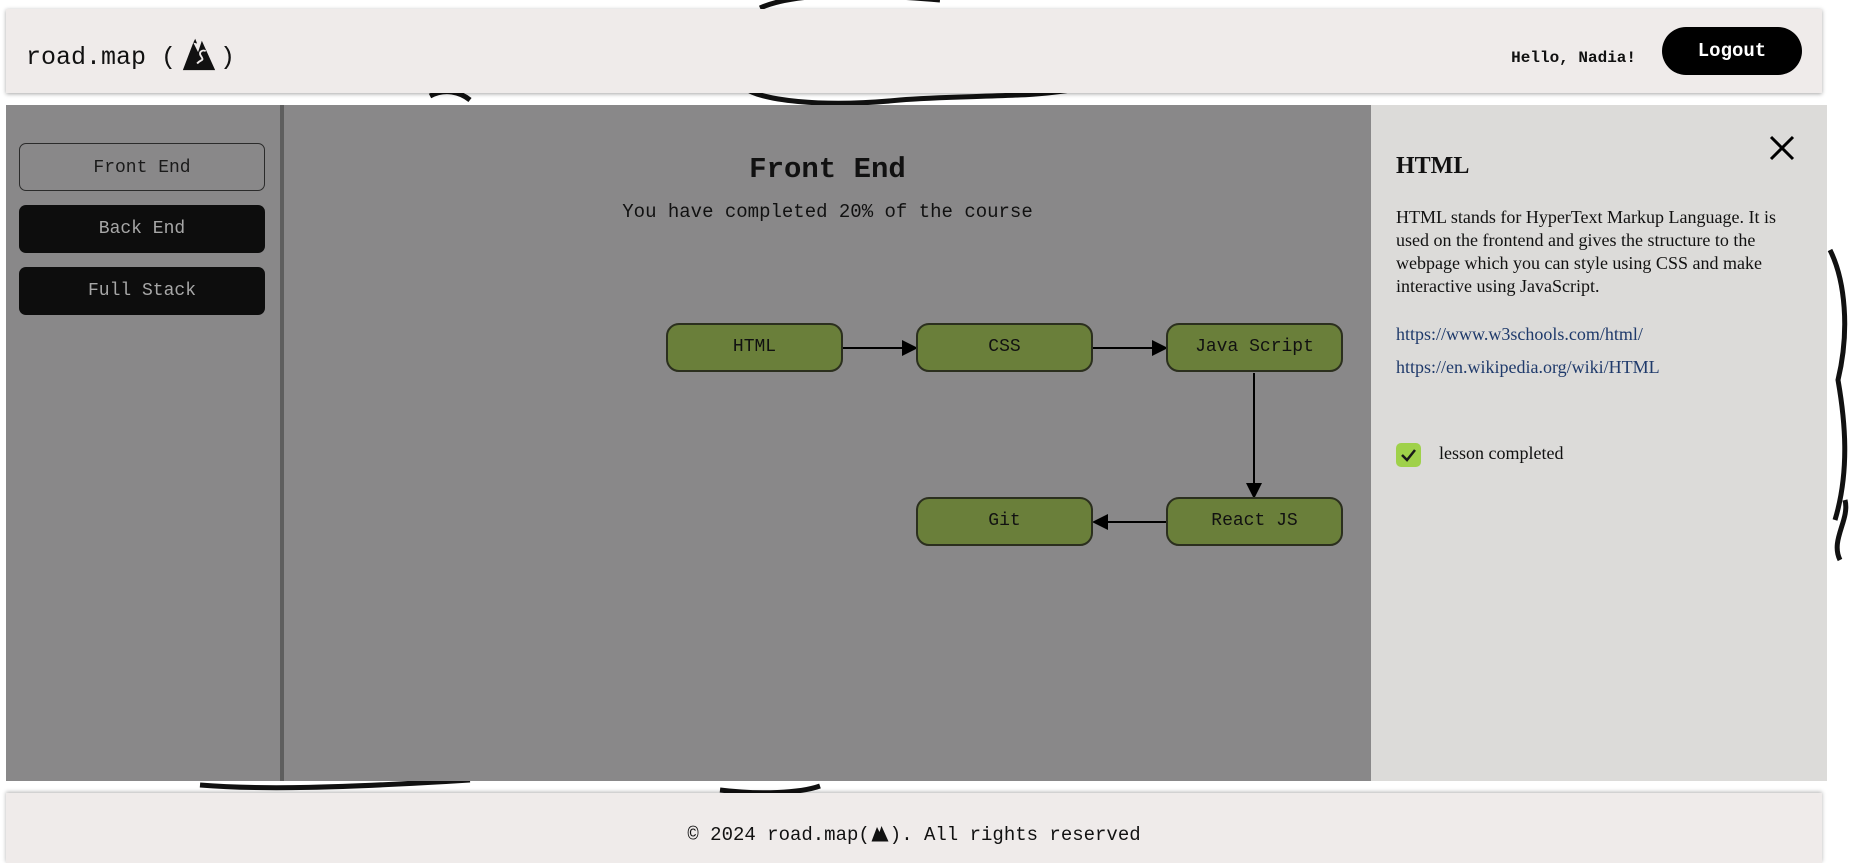 This screenshot has height=863, width=1857. What do you see at coordinates (1573, 58) in the screenshot?
I see `user-greeting: Hello, Nadia!` at bounding box center [1573, 58].